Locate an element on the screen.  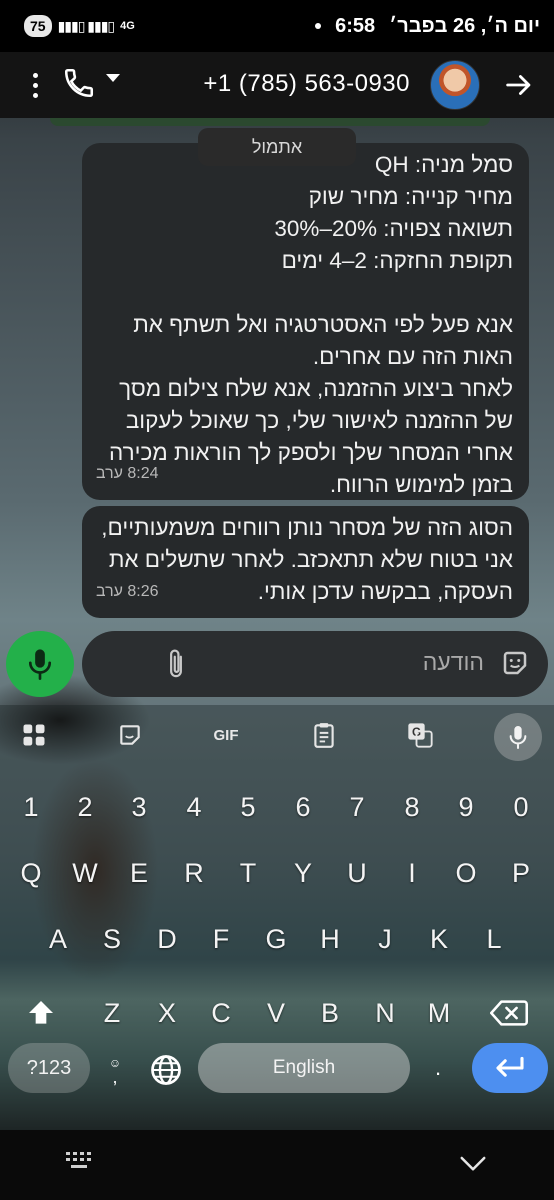
key-x: X is located at coordinates (167, 1013).